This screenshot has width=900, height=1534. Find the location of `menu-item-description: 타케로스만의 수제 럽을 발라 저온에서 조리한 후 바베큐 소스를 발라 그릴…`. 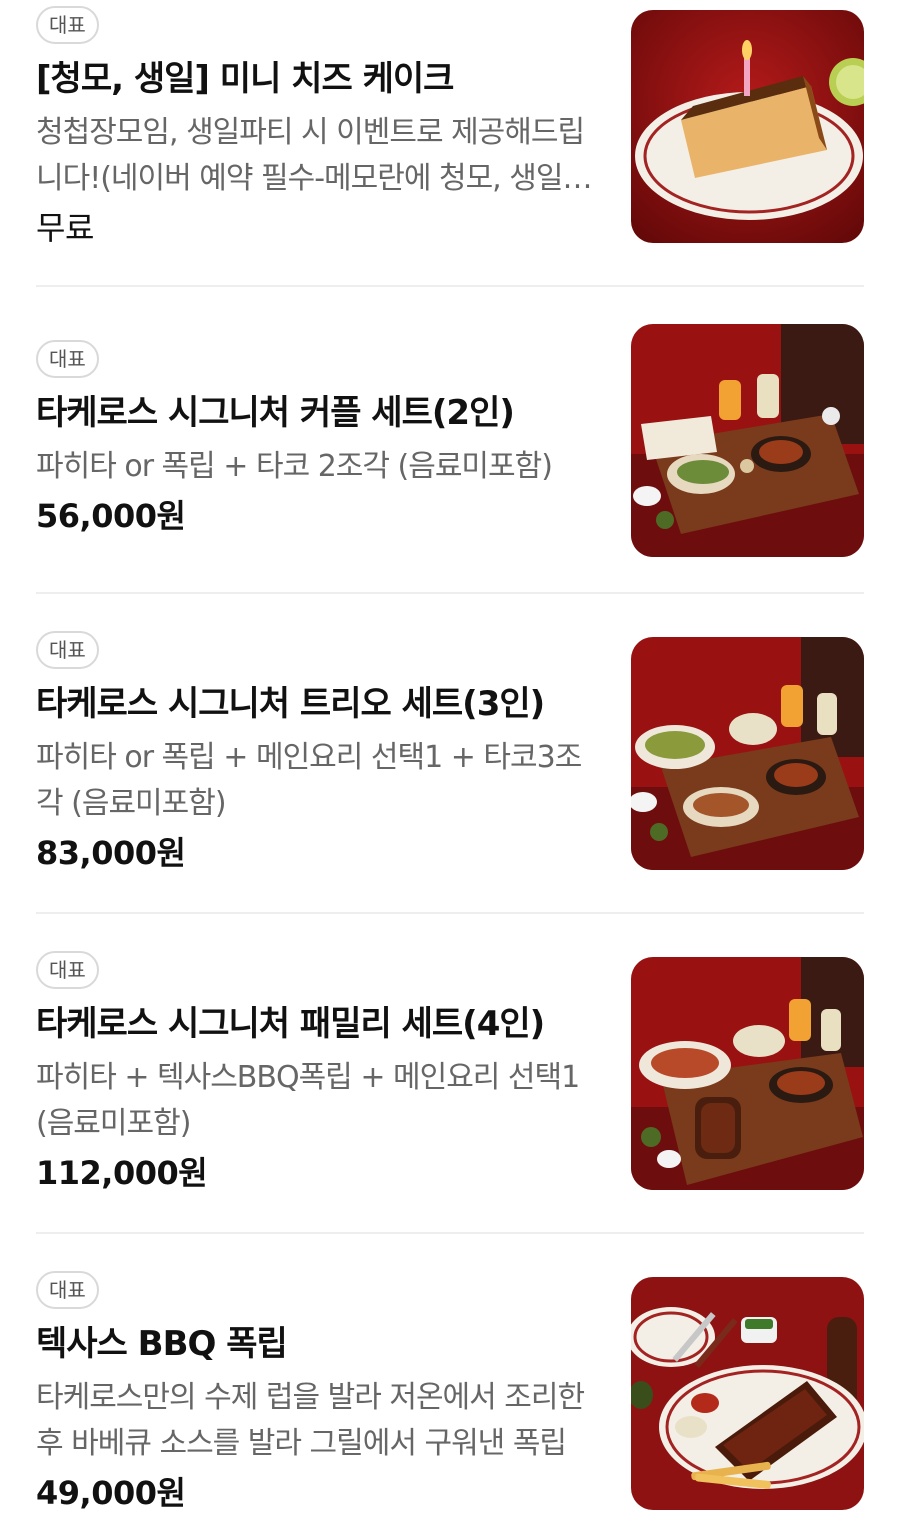

menu-item-description: 타케로스만의 수제 럽을 발라 저온에서 조리한 후 바베큐 소스를 발라 그릴… is located at coordinates (310, 1420).